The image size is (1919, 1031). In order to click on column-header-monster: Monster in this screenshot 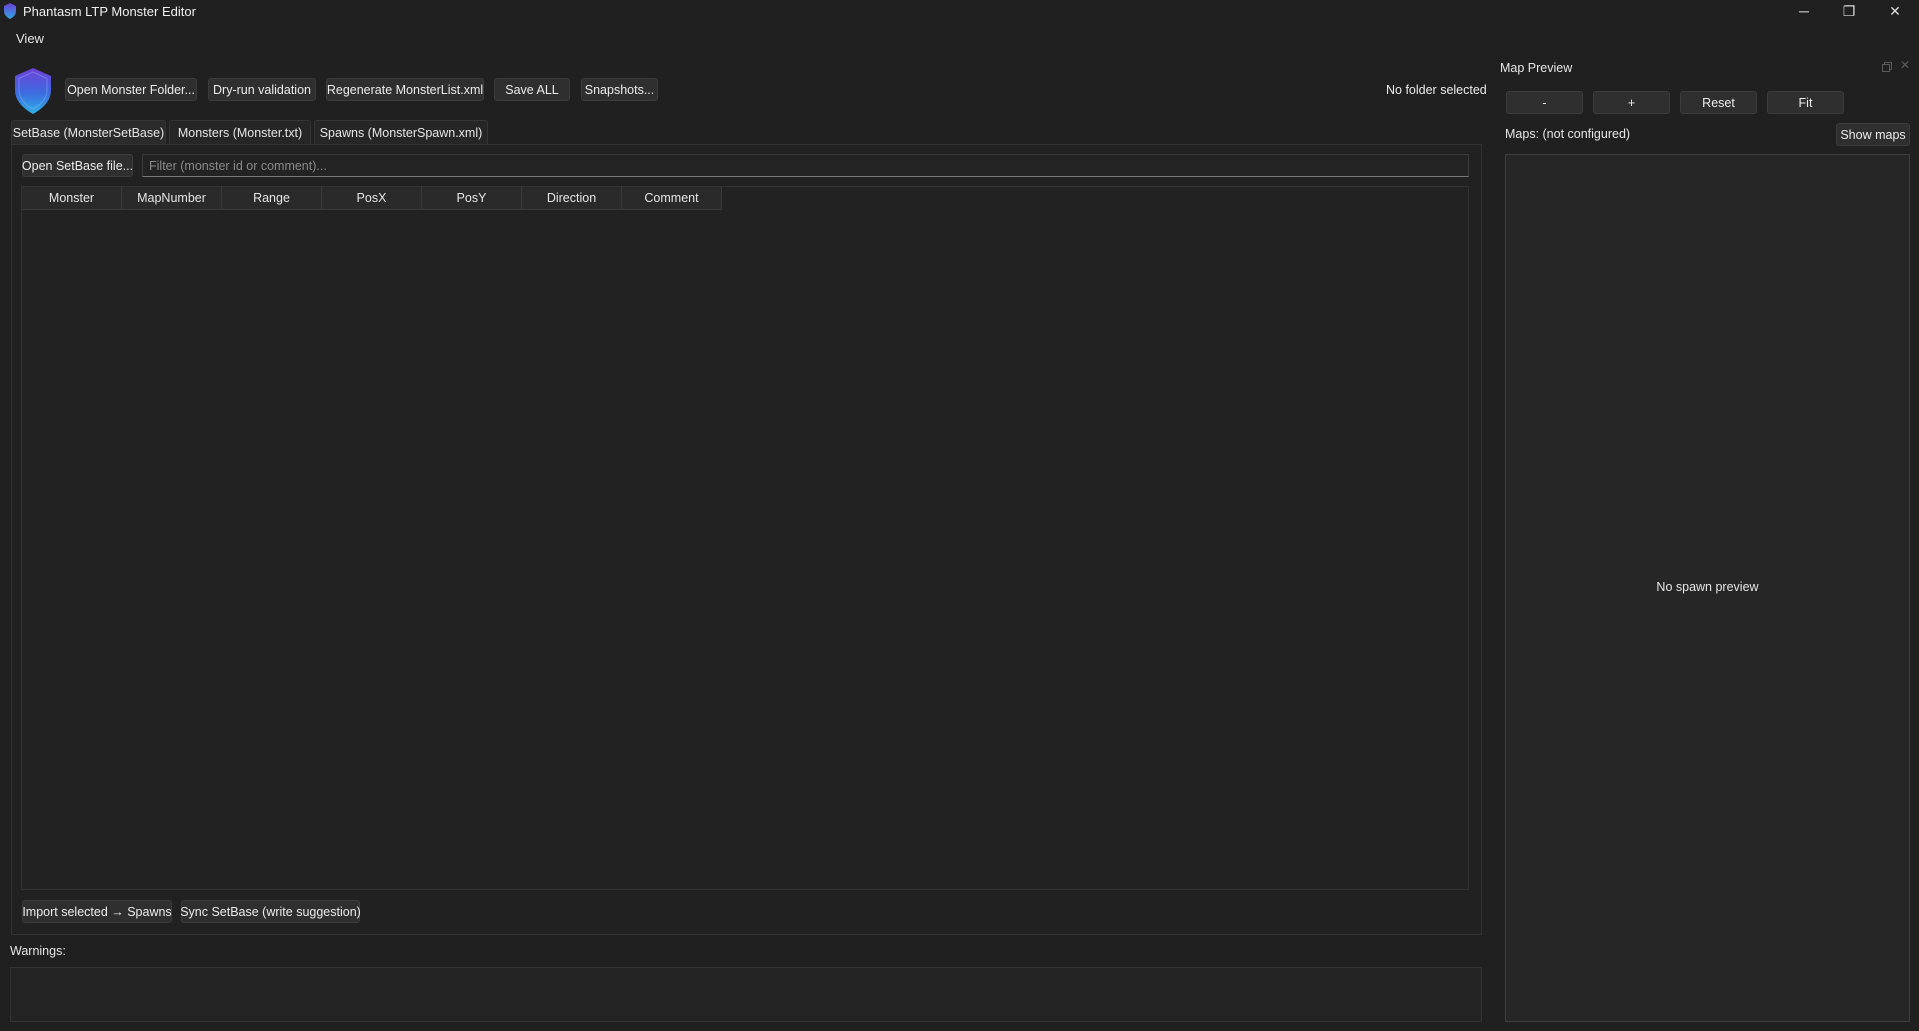, I will do `click(72, 198)`.